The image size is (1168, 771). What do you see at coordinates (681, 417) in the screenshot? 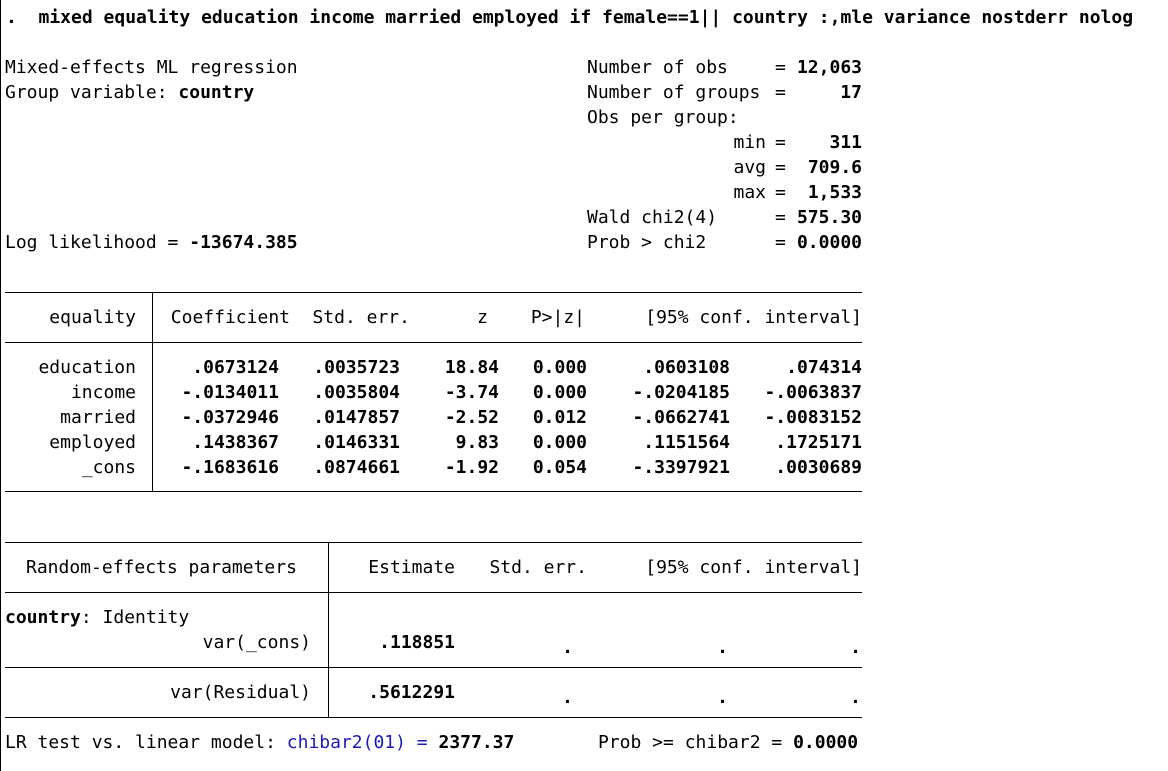
I see `row-ci-lower: -.0662741` at bounding box center [681, 417].